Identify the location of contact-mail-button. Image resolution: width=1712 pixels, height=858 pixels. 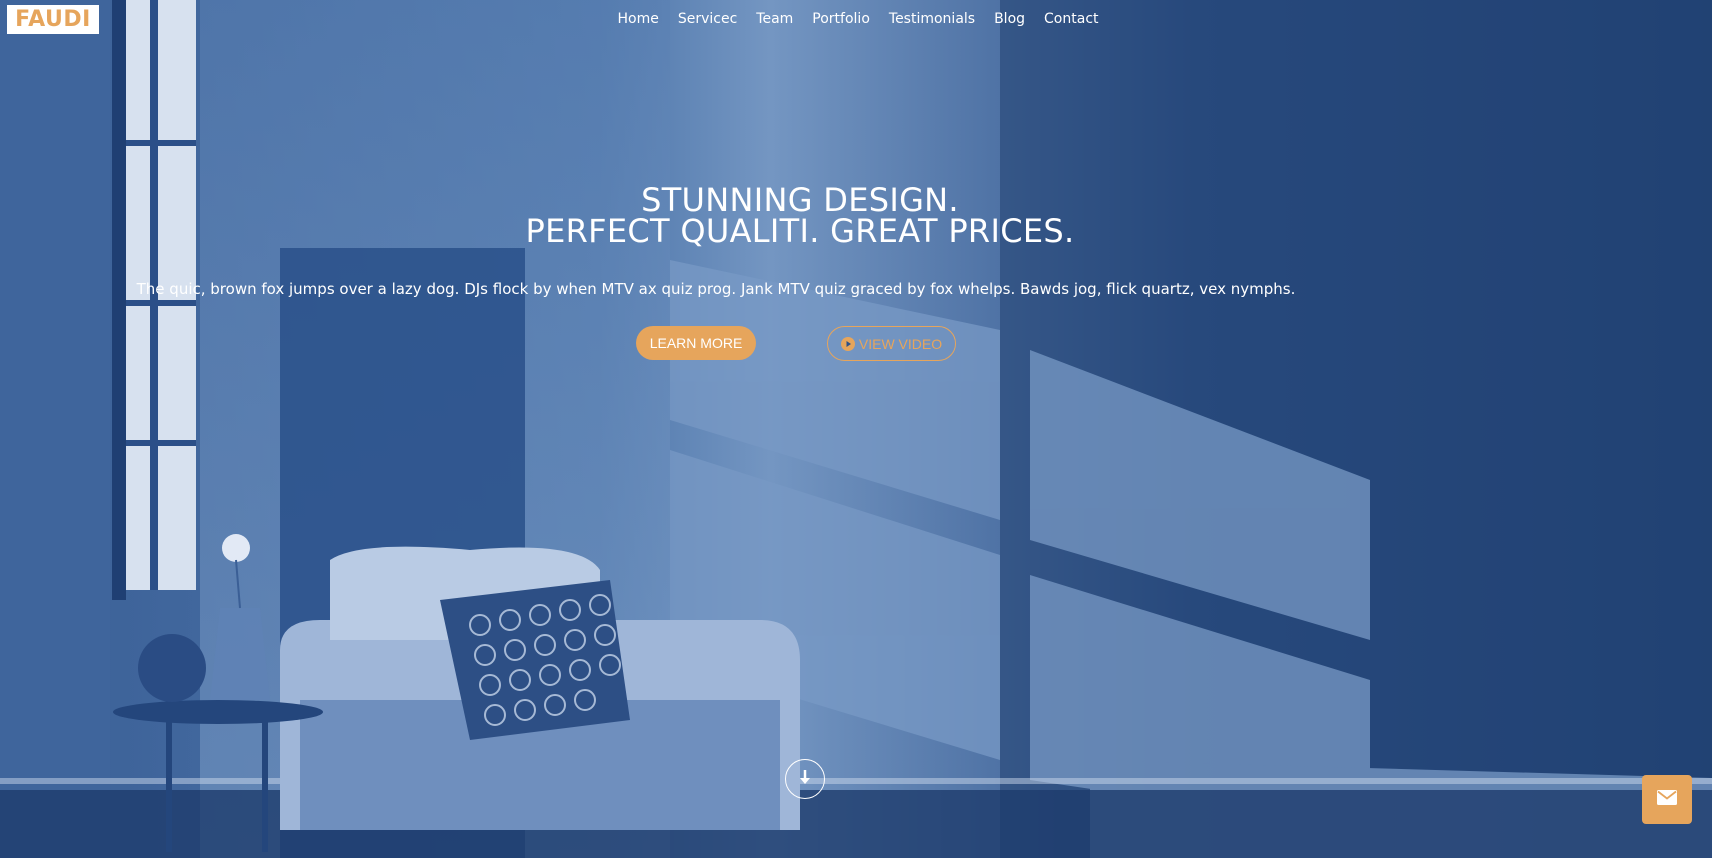
(1667, 799).